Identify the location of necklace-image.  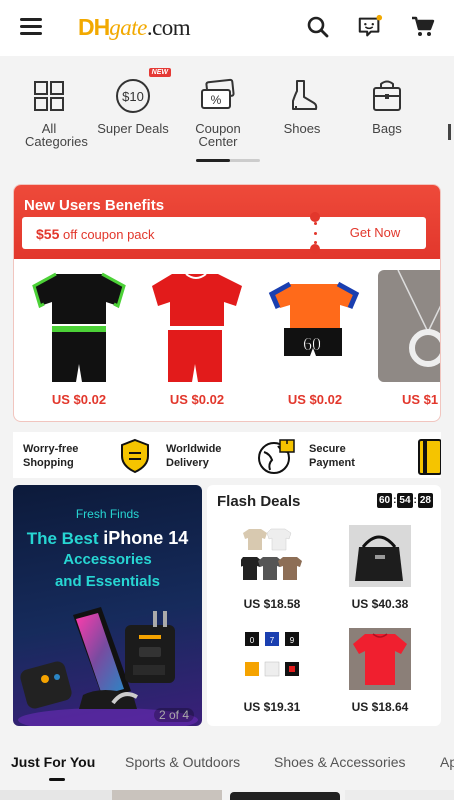
(409, 326).